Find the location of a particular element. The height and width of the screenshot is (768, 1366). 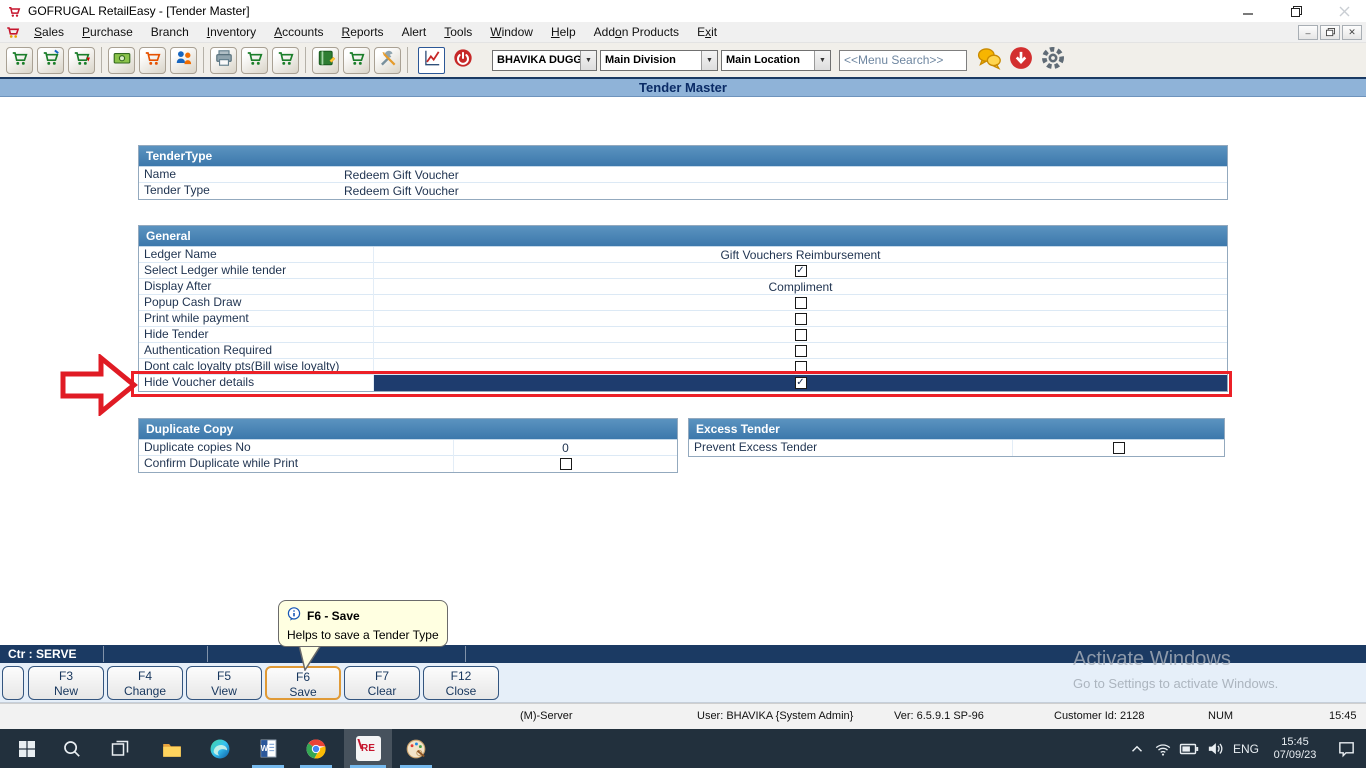

sales-cart-button is located at coordinates (19, 60).